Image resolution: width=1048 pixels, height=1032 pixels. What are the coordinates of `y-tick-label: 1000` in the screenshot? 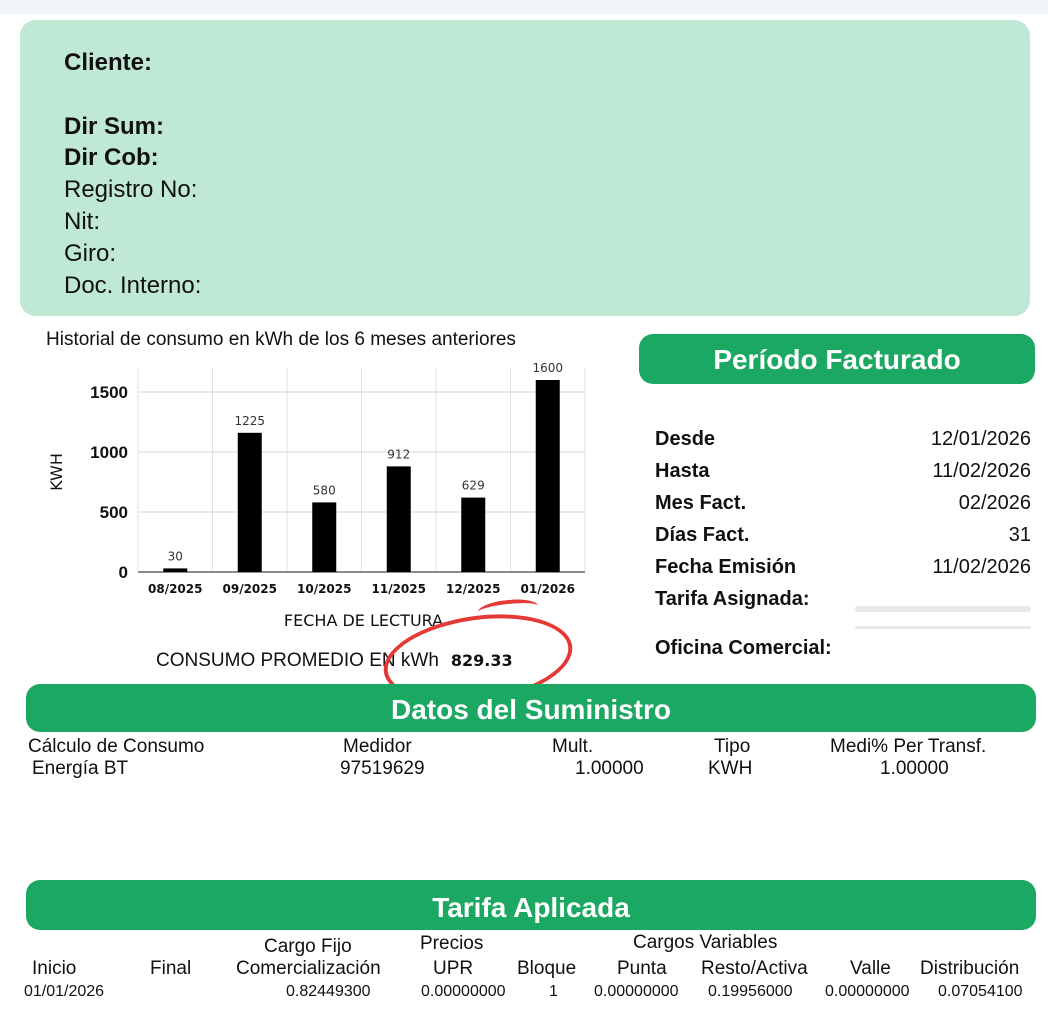 It's located at (109, 452).